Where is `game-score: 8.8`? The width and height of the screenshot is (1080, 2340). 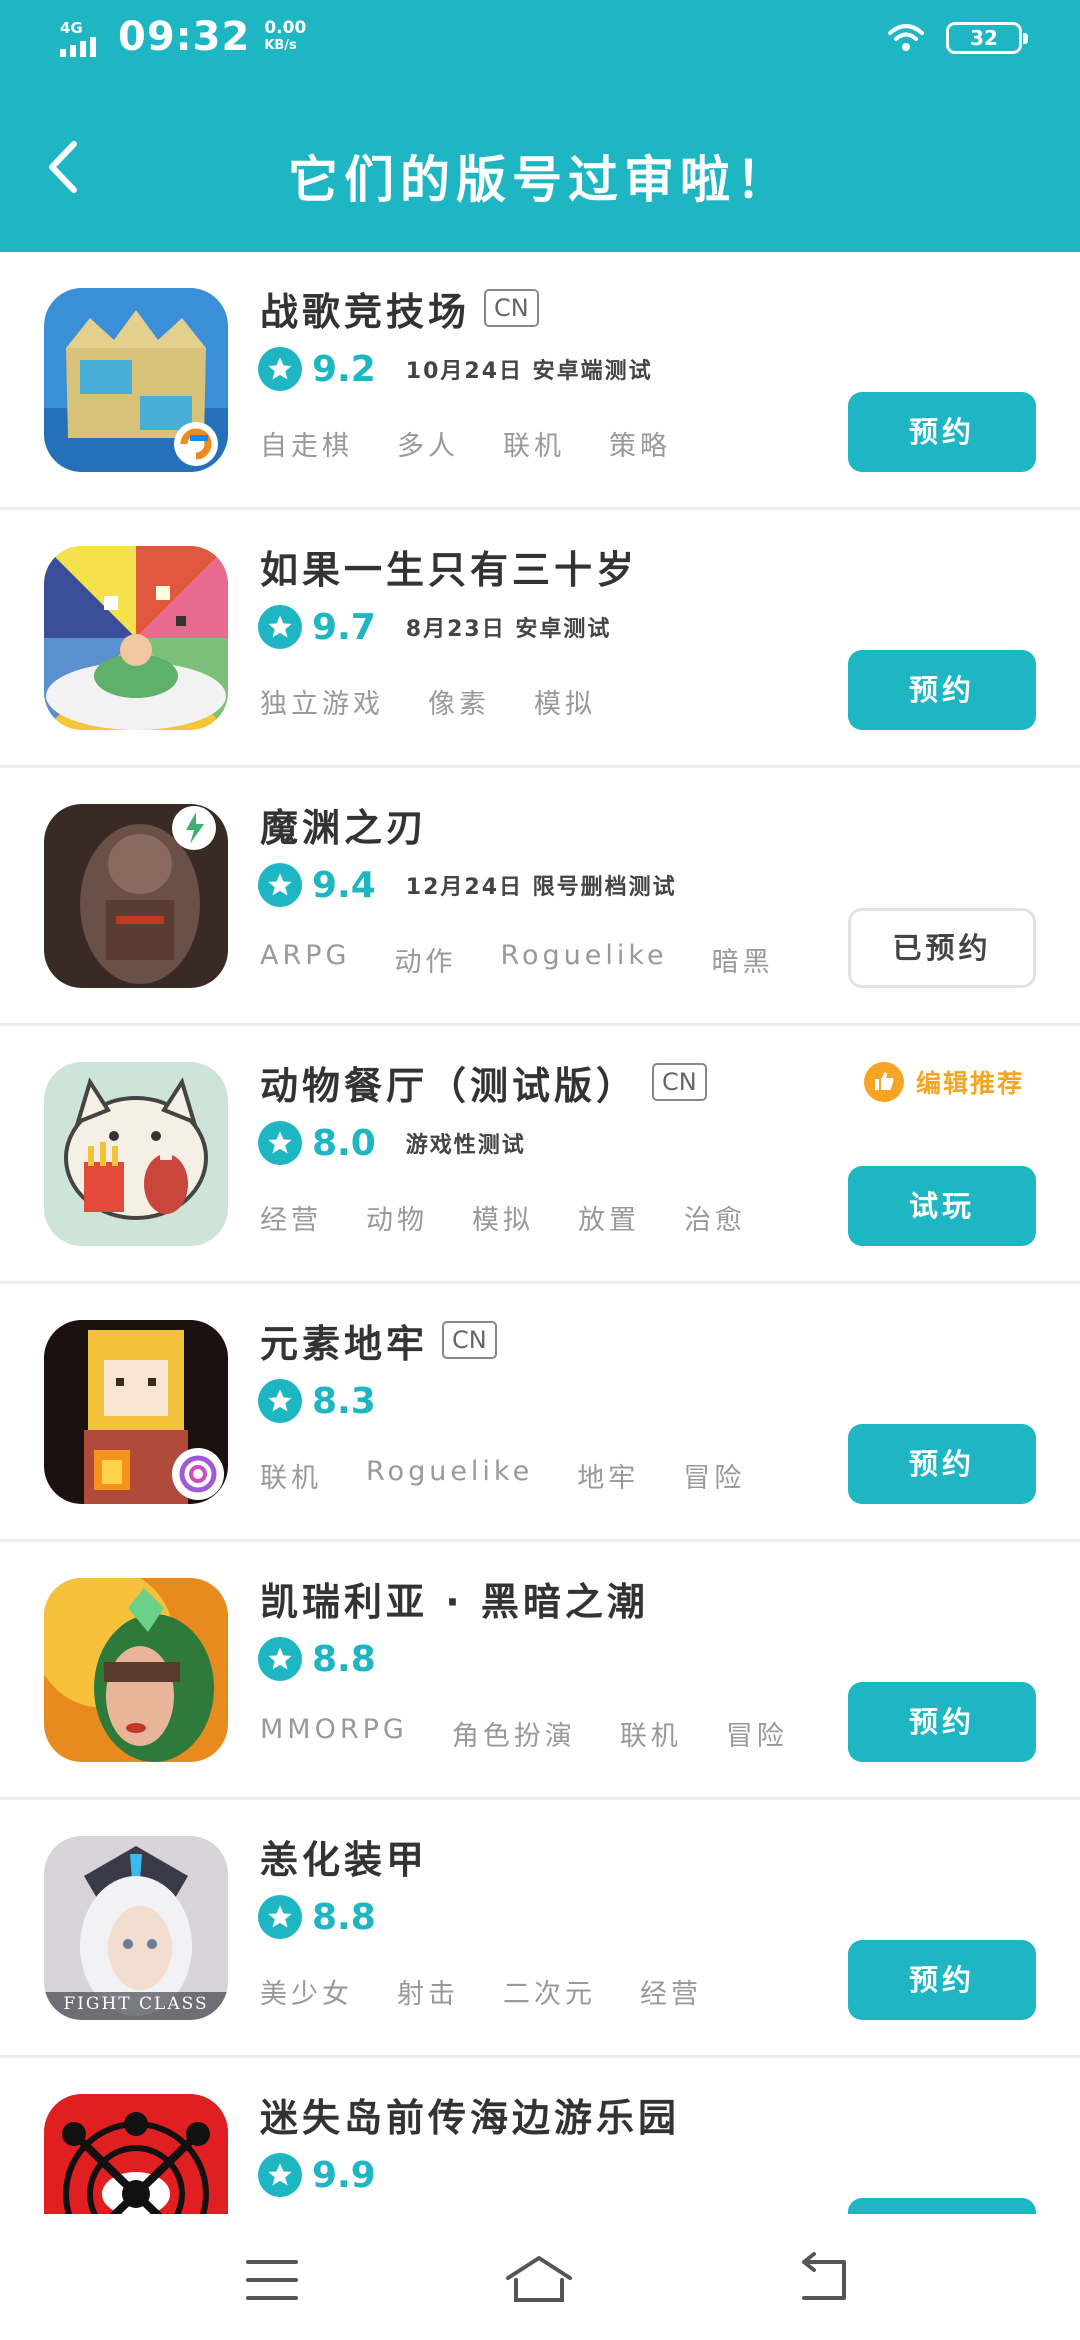
game-score: 8.8 is located at coordinates (344, 1917).